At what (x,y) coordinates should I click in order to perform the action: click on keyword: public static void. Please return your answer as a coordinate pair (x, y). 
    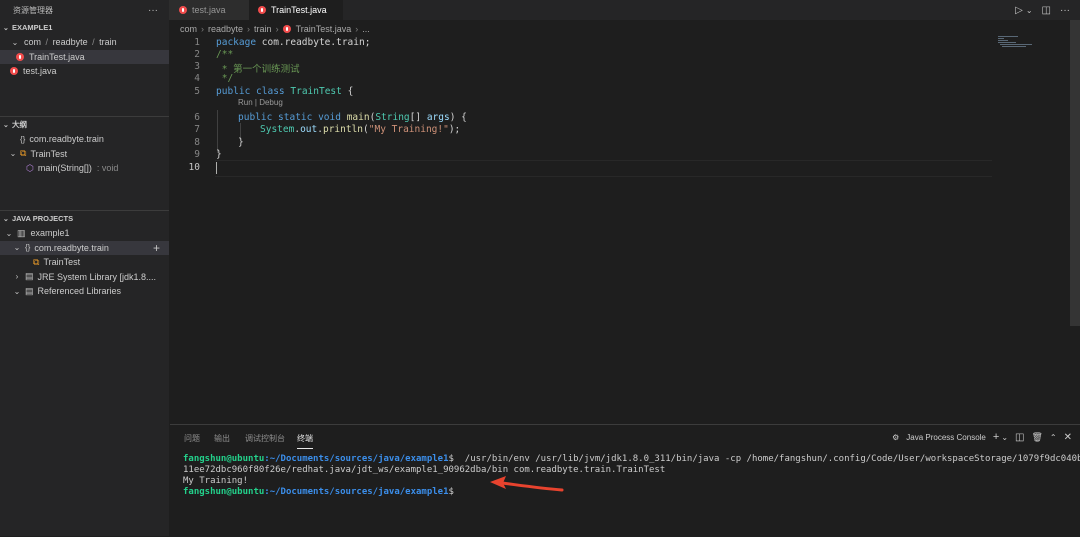
    Looking at the image, I should click on (289, 117).